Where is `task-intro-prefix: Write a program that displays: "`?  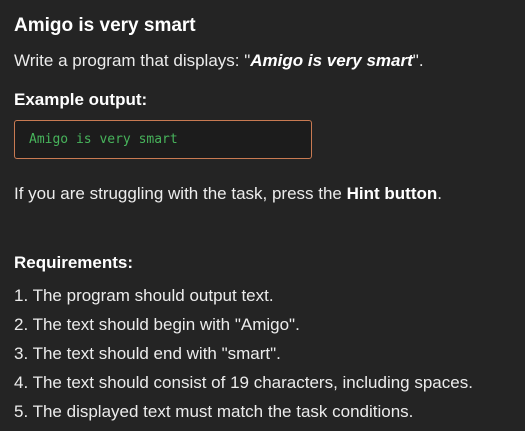 task-intro-prefix: Write a program that displays: " is located at coordinates (132, 60).